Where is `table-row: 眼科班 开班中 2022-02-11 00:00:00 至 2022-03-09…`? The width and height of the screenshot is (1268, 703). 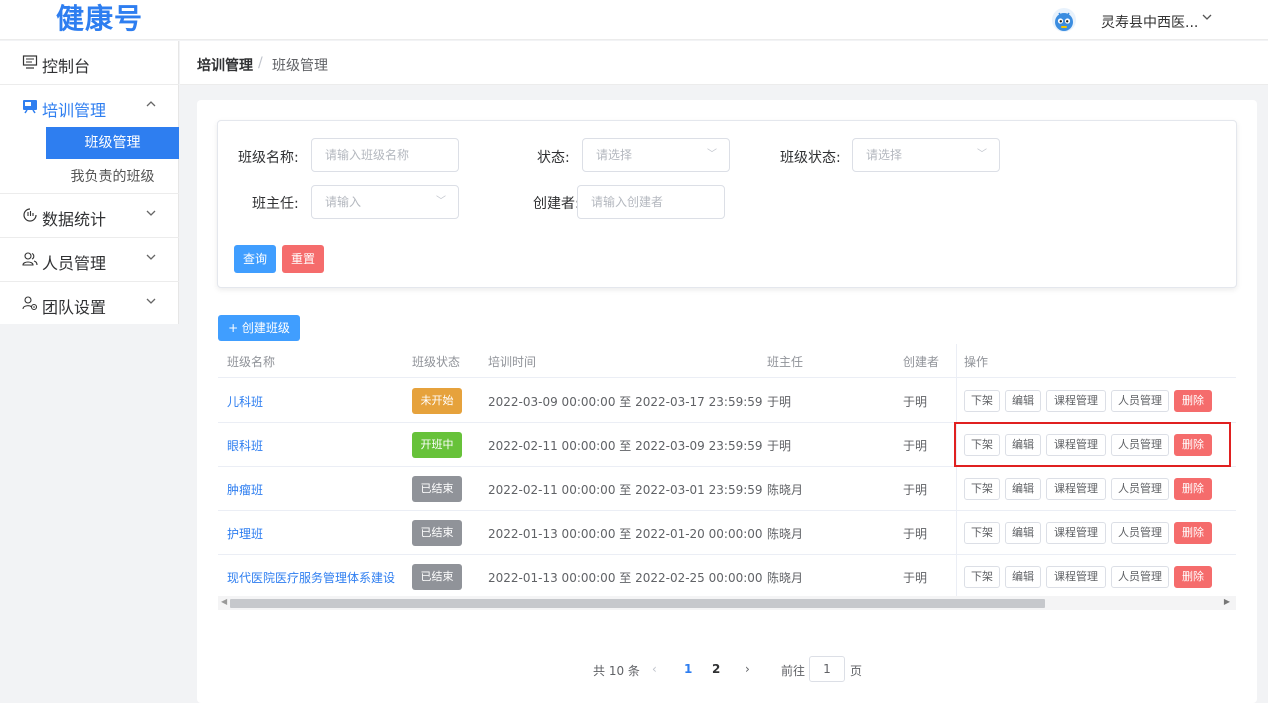 table-row: 眼科班 开班中 2022-02-11 00:00:00 至 2022-03-09… is located at coordinates (727, 445).